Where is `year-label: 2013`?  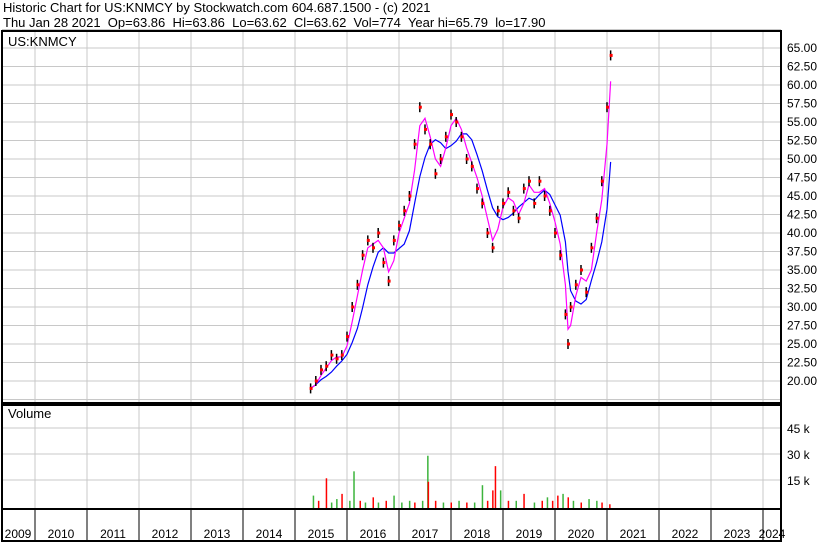 year-label: 2013 is located at coordinates (217, 534).